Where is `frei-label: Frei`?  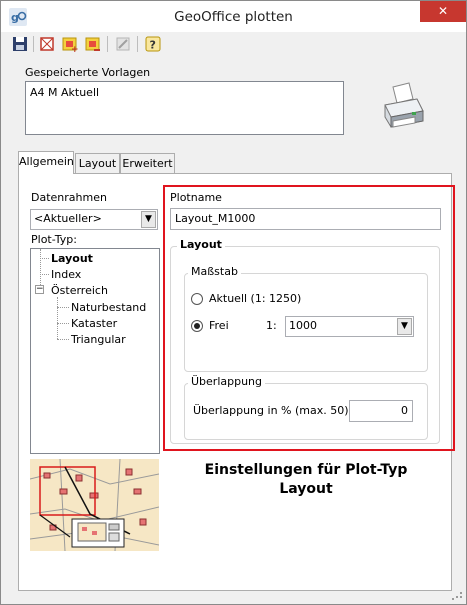 frei-label: Frei is located at coordinates (219, 325).